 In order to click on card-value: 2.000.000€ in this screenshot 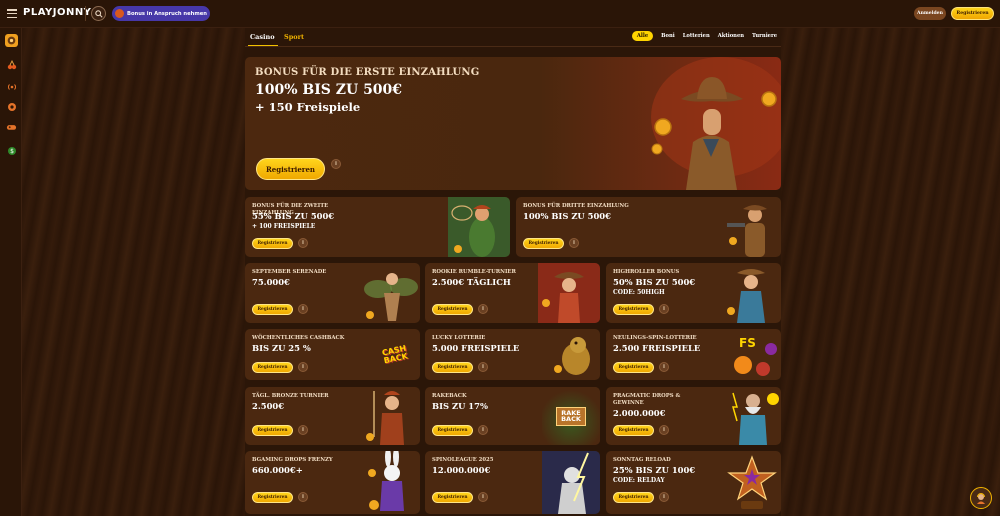, I will do `click(639, 413)`.